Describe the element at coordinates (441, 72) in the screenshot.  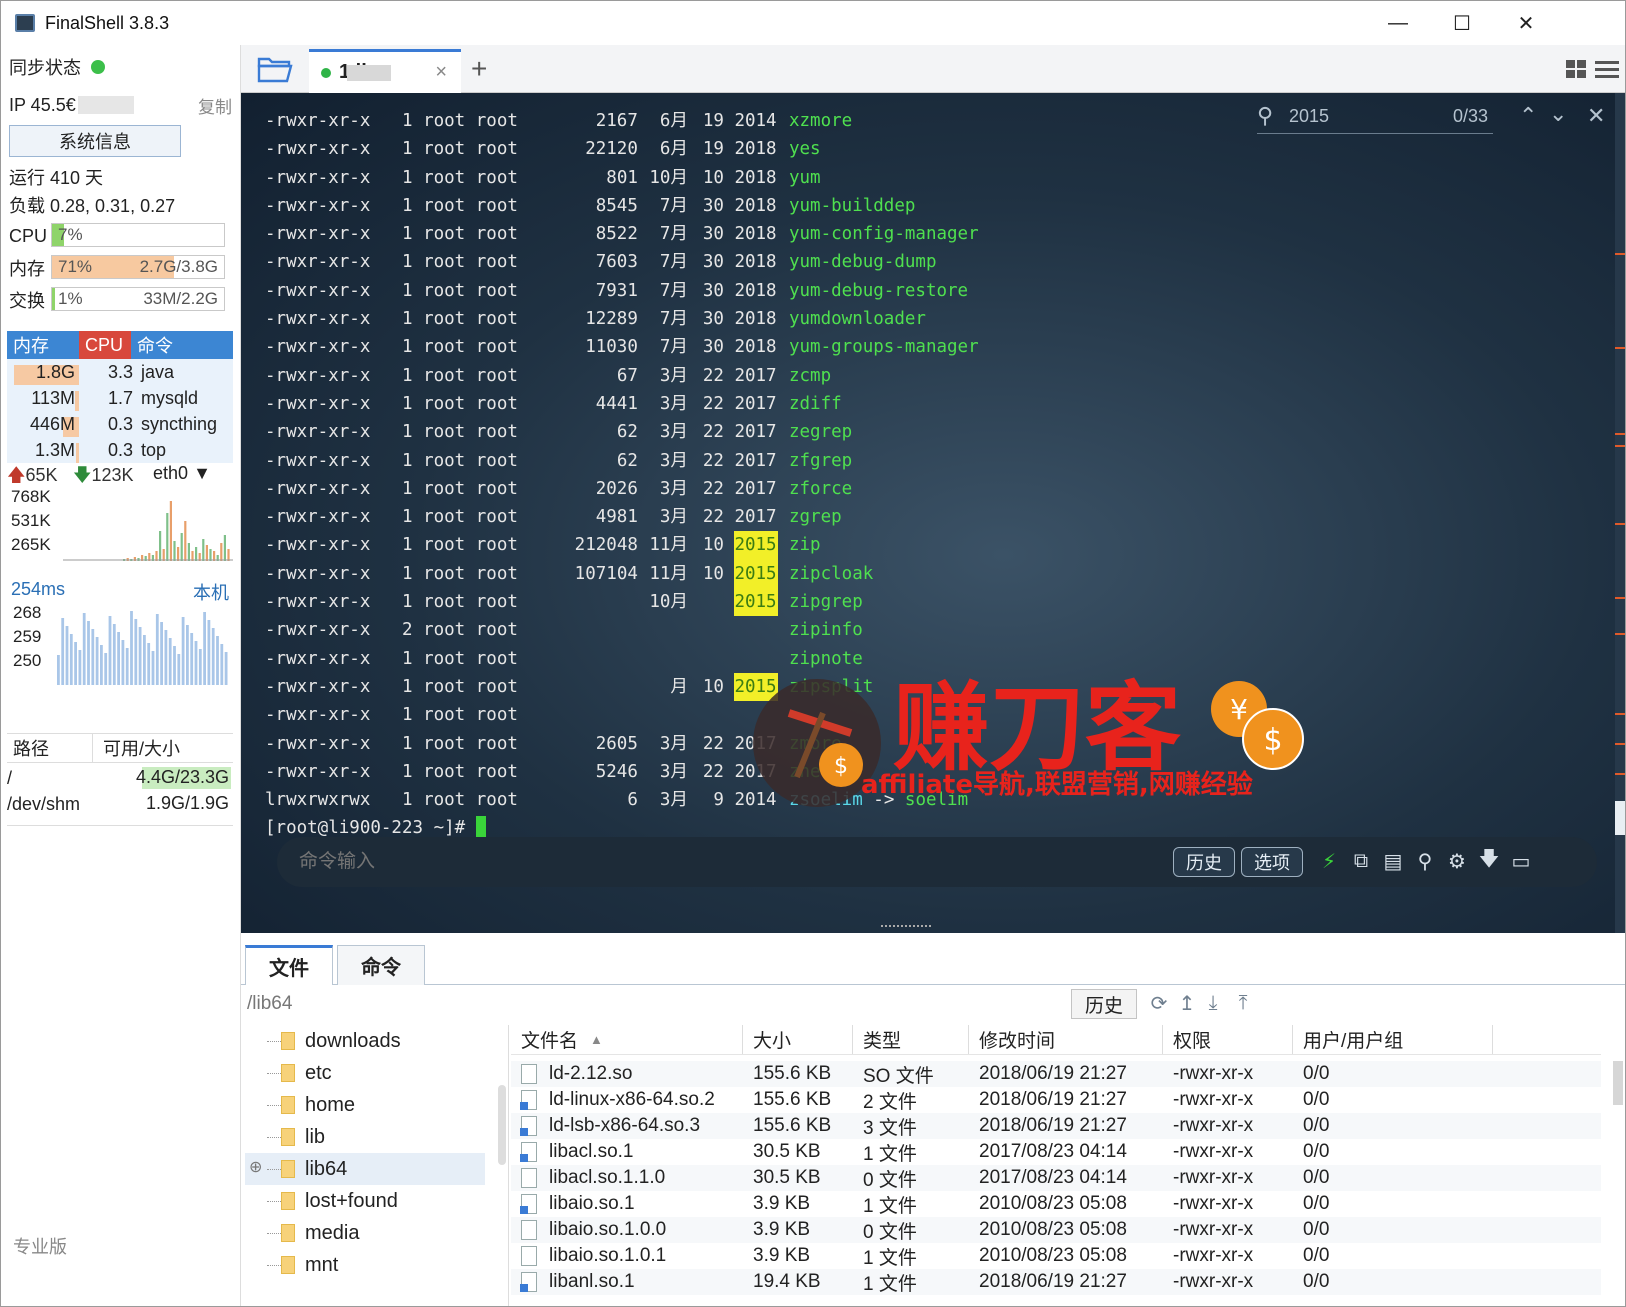
I see `close-tab-icon: ×` at that location.